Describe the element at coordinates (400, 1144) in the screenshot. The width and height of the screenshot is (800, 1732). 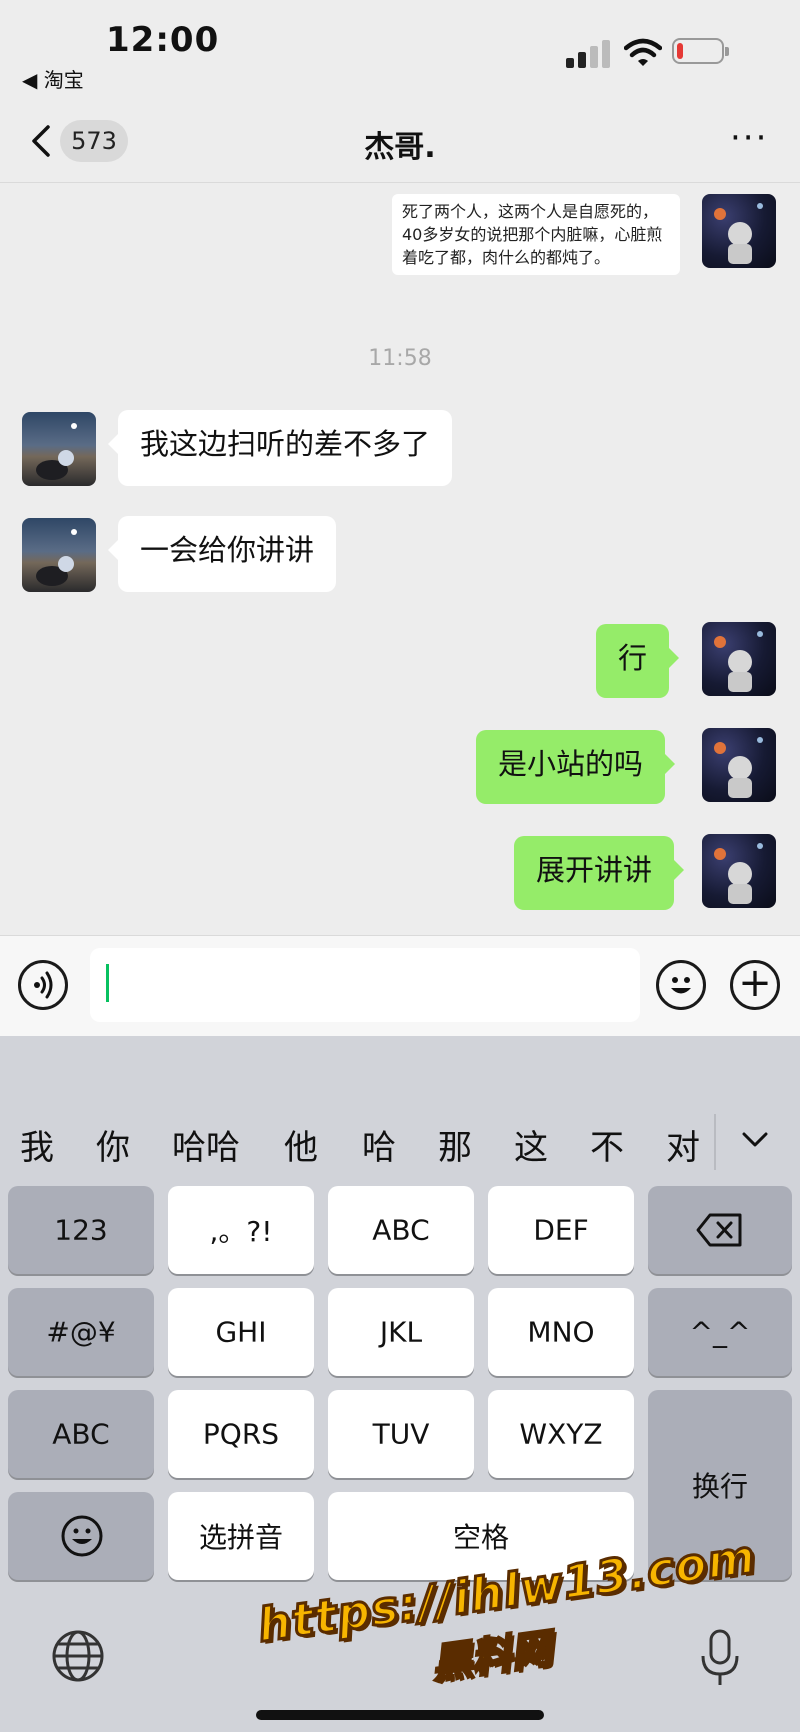
I see `candidate-bar: 我 你 哈哈 他 哈 那 这 不 对` at that location.